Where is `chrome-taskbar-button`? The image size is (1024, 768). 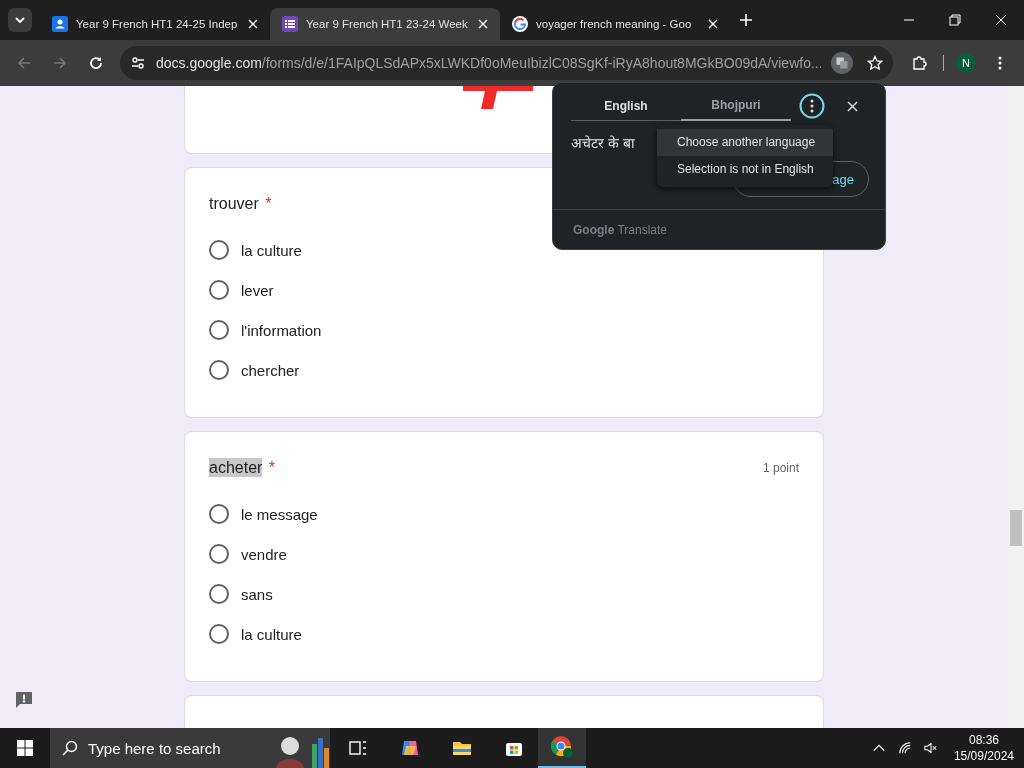 chrome-taskbar-button is located at coordinates (562, 748).